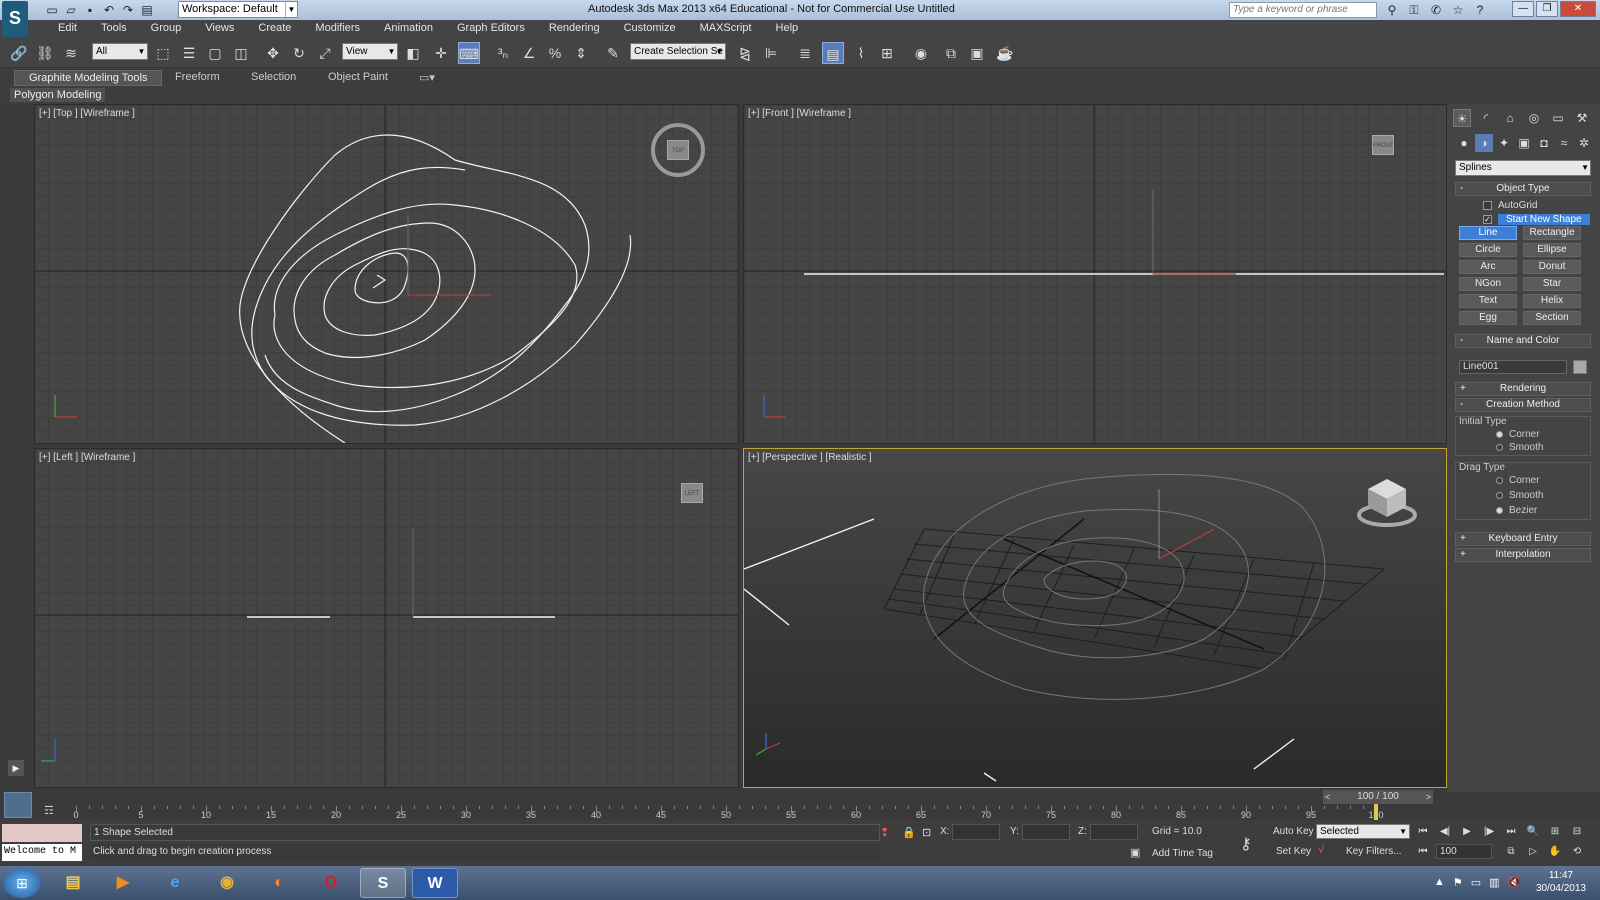  Describe the element at coordinates (87, 113) in the screenshot. I see `viewport-label-top: [+] [Top ] [Wireframe ]` at that location.